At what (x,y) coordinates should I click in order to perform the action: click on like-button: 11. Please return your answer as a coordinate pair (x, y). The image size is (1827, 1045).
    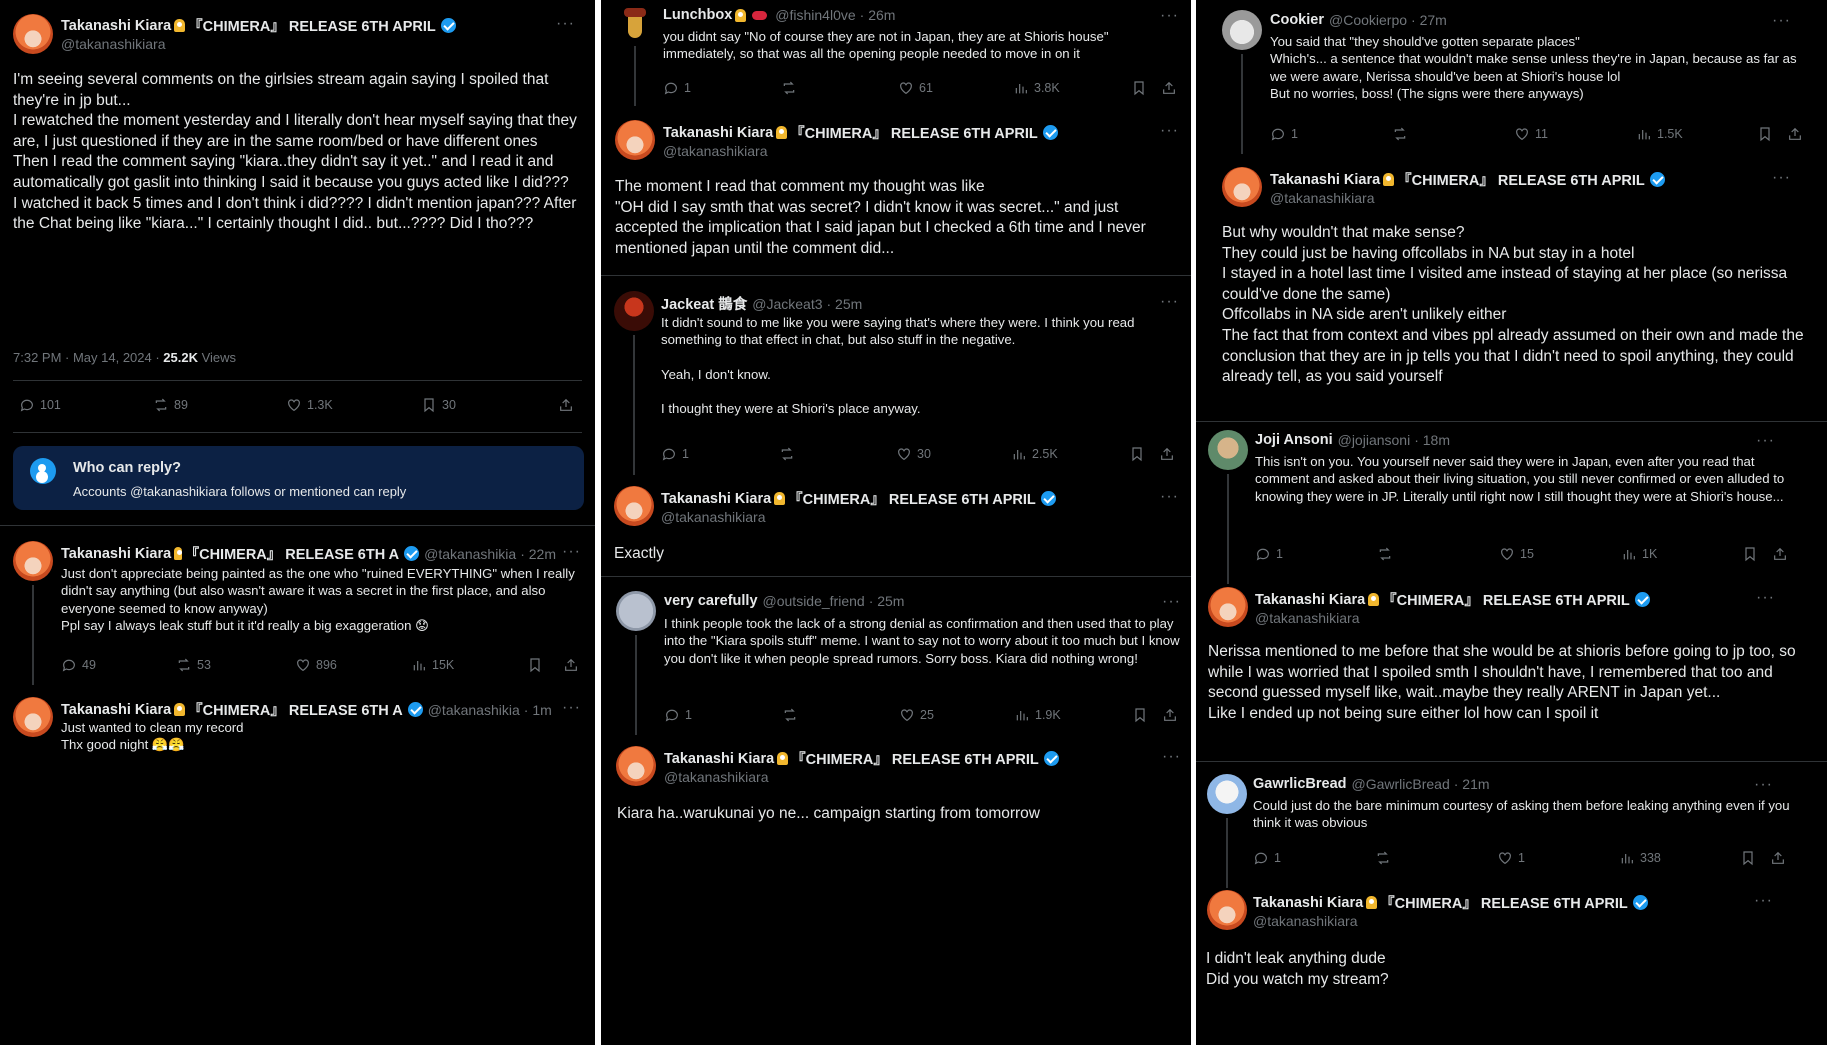
    Looking at the image, I should click on (1531, 134).